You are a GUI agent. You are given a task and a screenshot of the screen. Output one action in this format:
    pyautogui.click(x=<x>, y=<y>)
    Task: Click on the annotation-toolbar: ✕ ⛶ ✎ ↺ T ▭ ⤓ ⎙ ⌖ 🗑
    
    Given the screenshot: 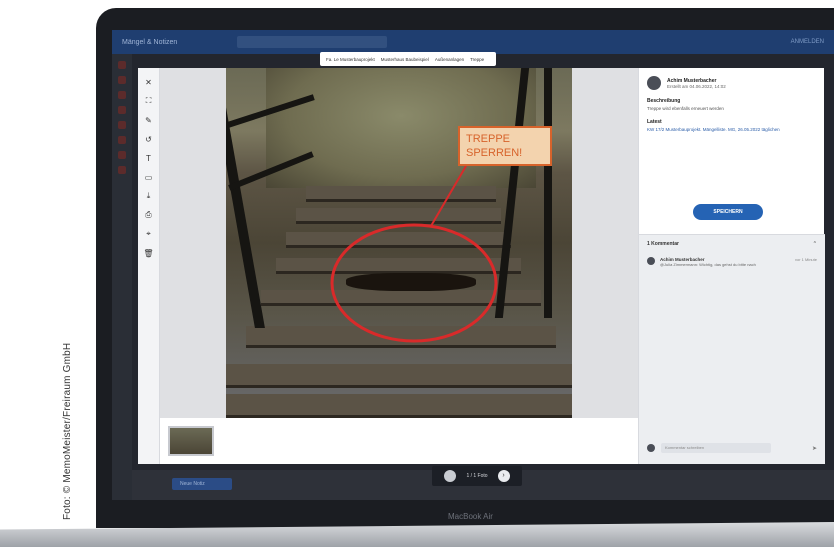 What is the action you would take?
    pyautogui.click(x=149, y=266)
    